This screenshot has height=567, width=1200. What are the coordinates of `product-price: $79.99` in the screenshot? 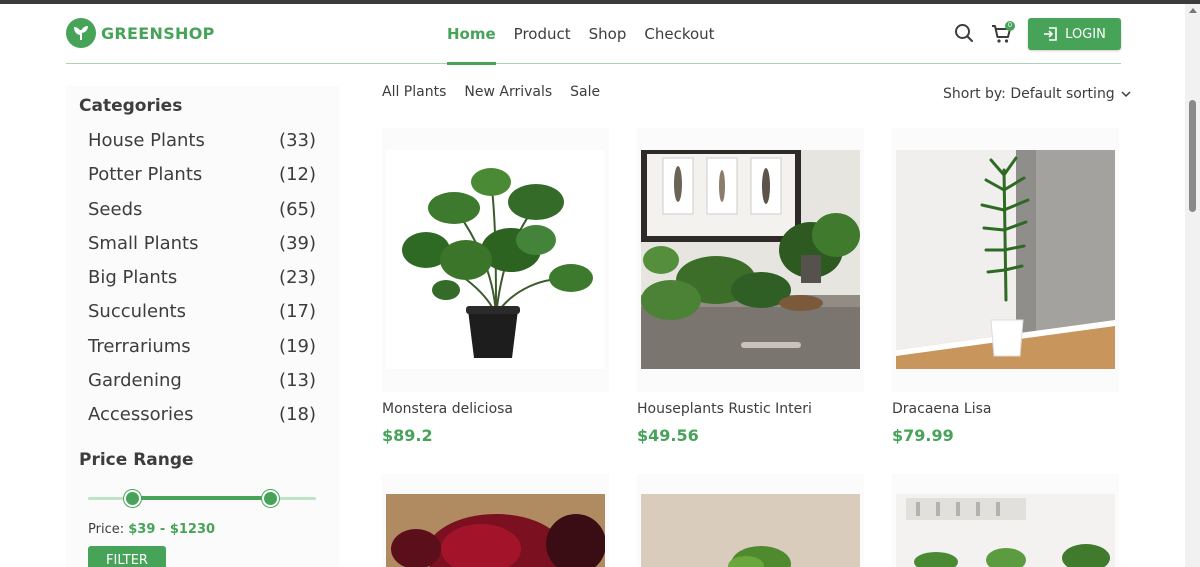 It's located at (923, 435).